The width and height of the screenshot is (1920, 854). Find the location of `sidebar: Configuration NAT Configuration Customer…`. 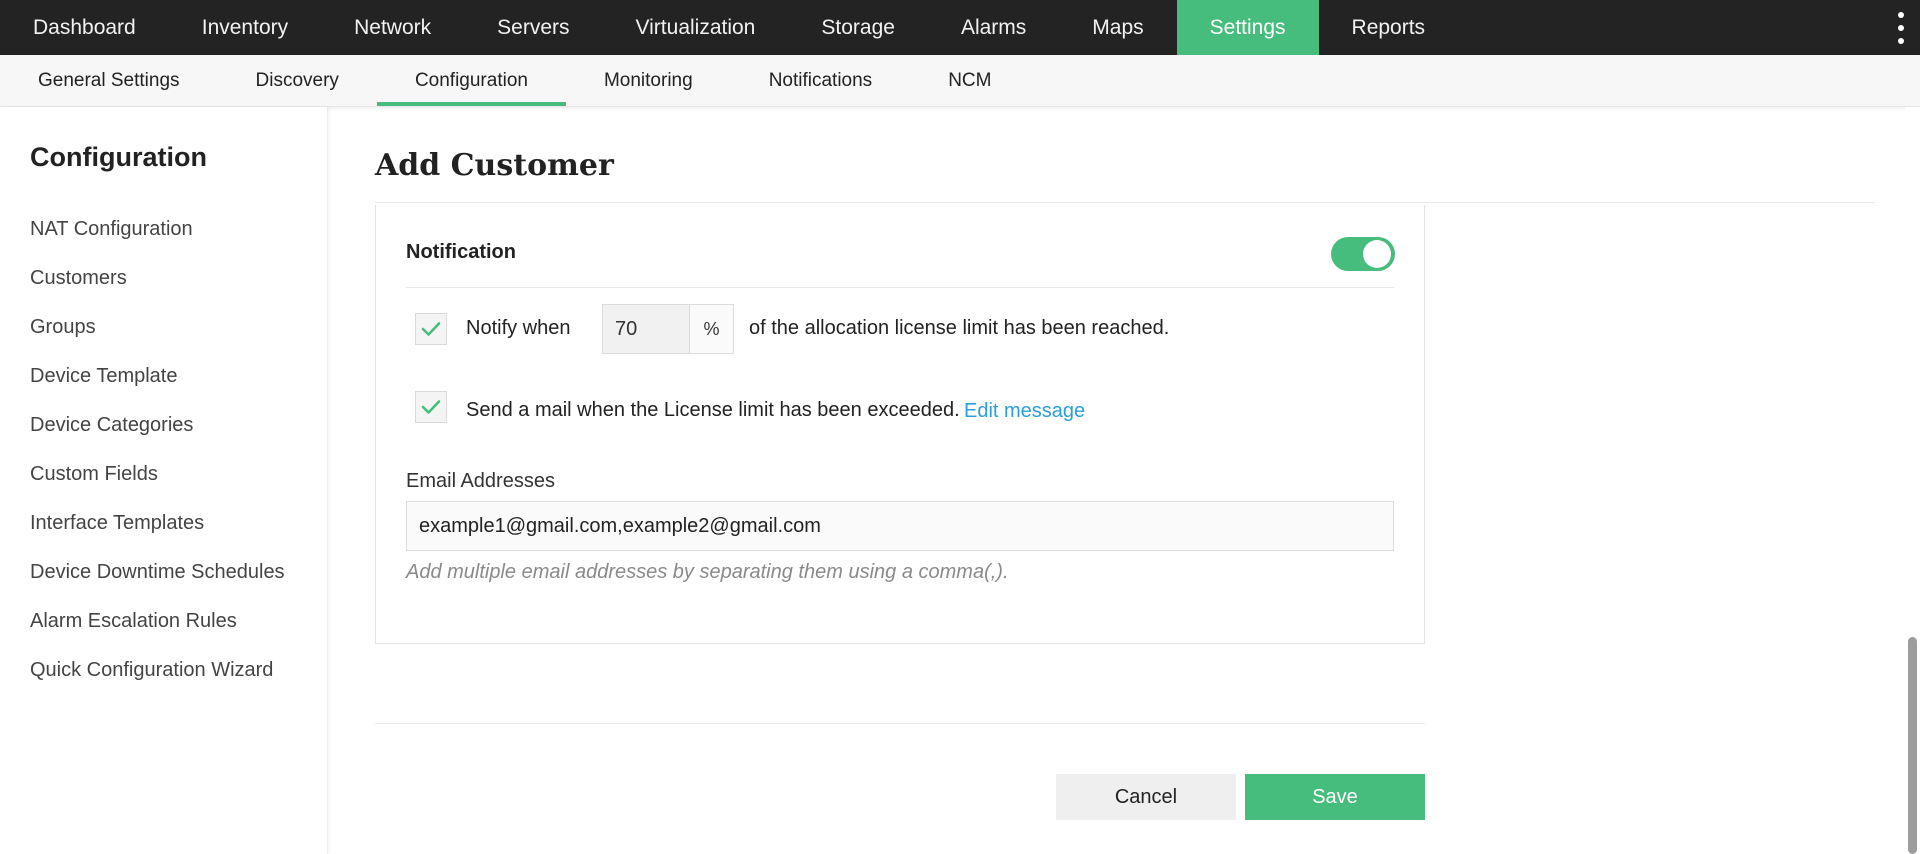

sidebar: Configuration NAT Configuration Customer… is located at coordinates (164, 480).